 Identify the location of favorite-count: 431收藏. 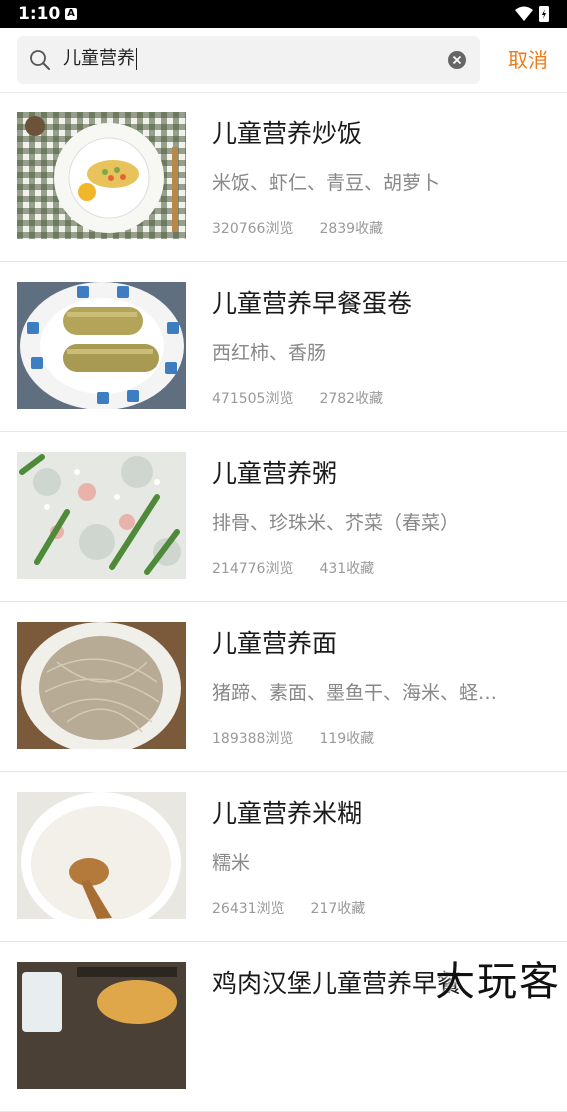
(347, 569).